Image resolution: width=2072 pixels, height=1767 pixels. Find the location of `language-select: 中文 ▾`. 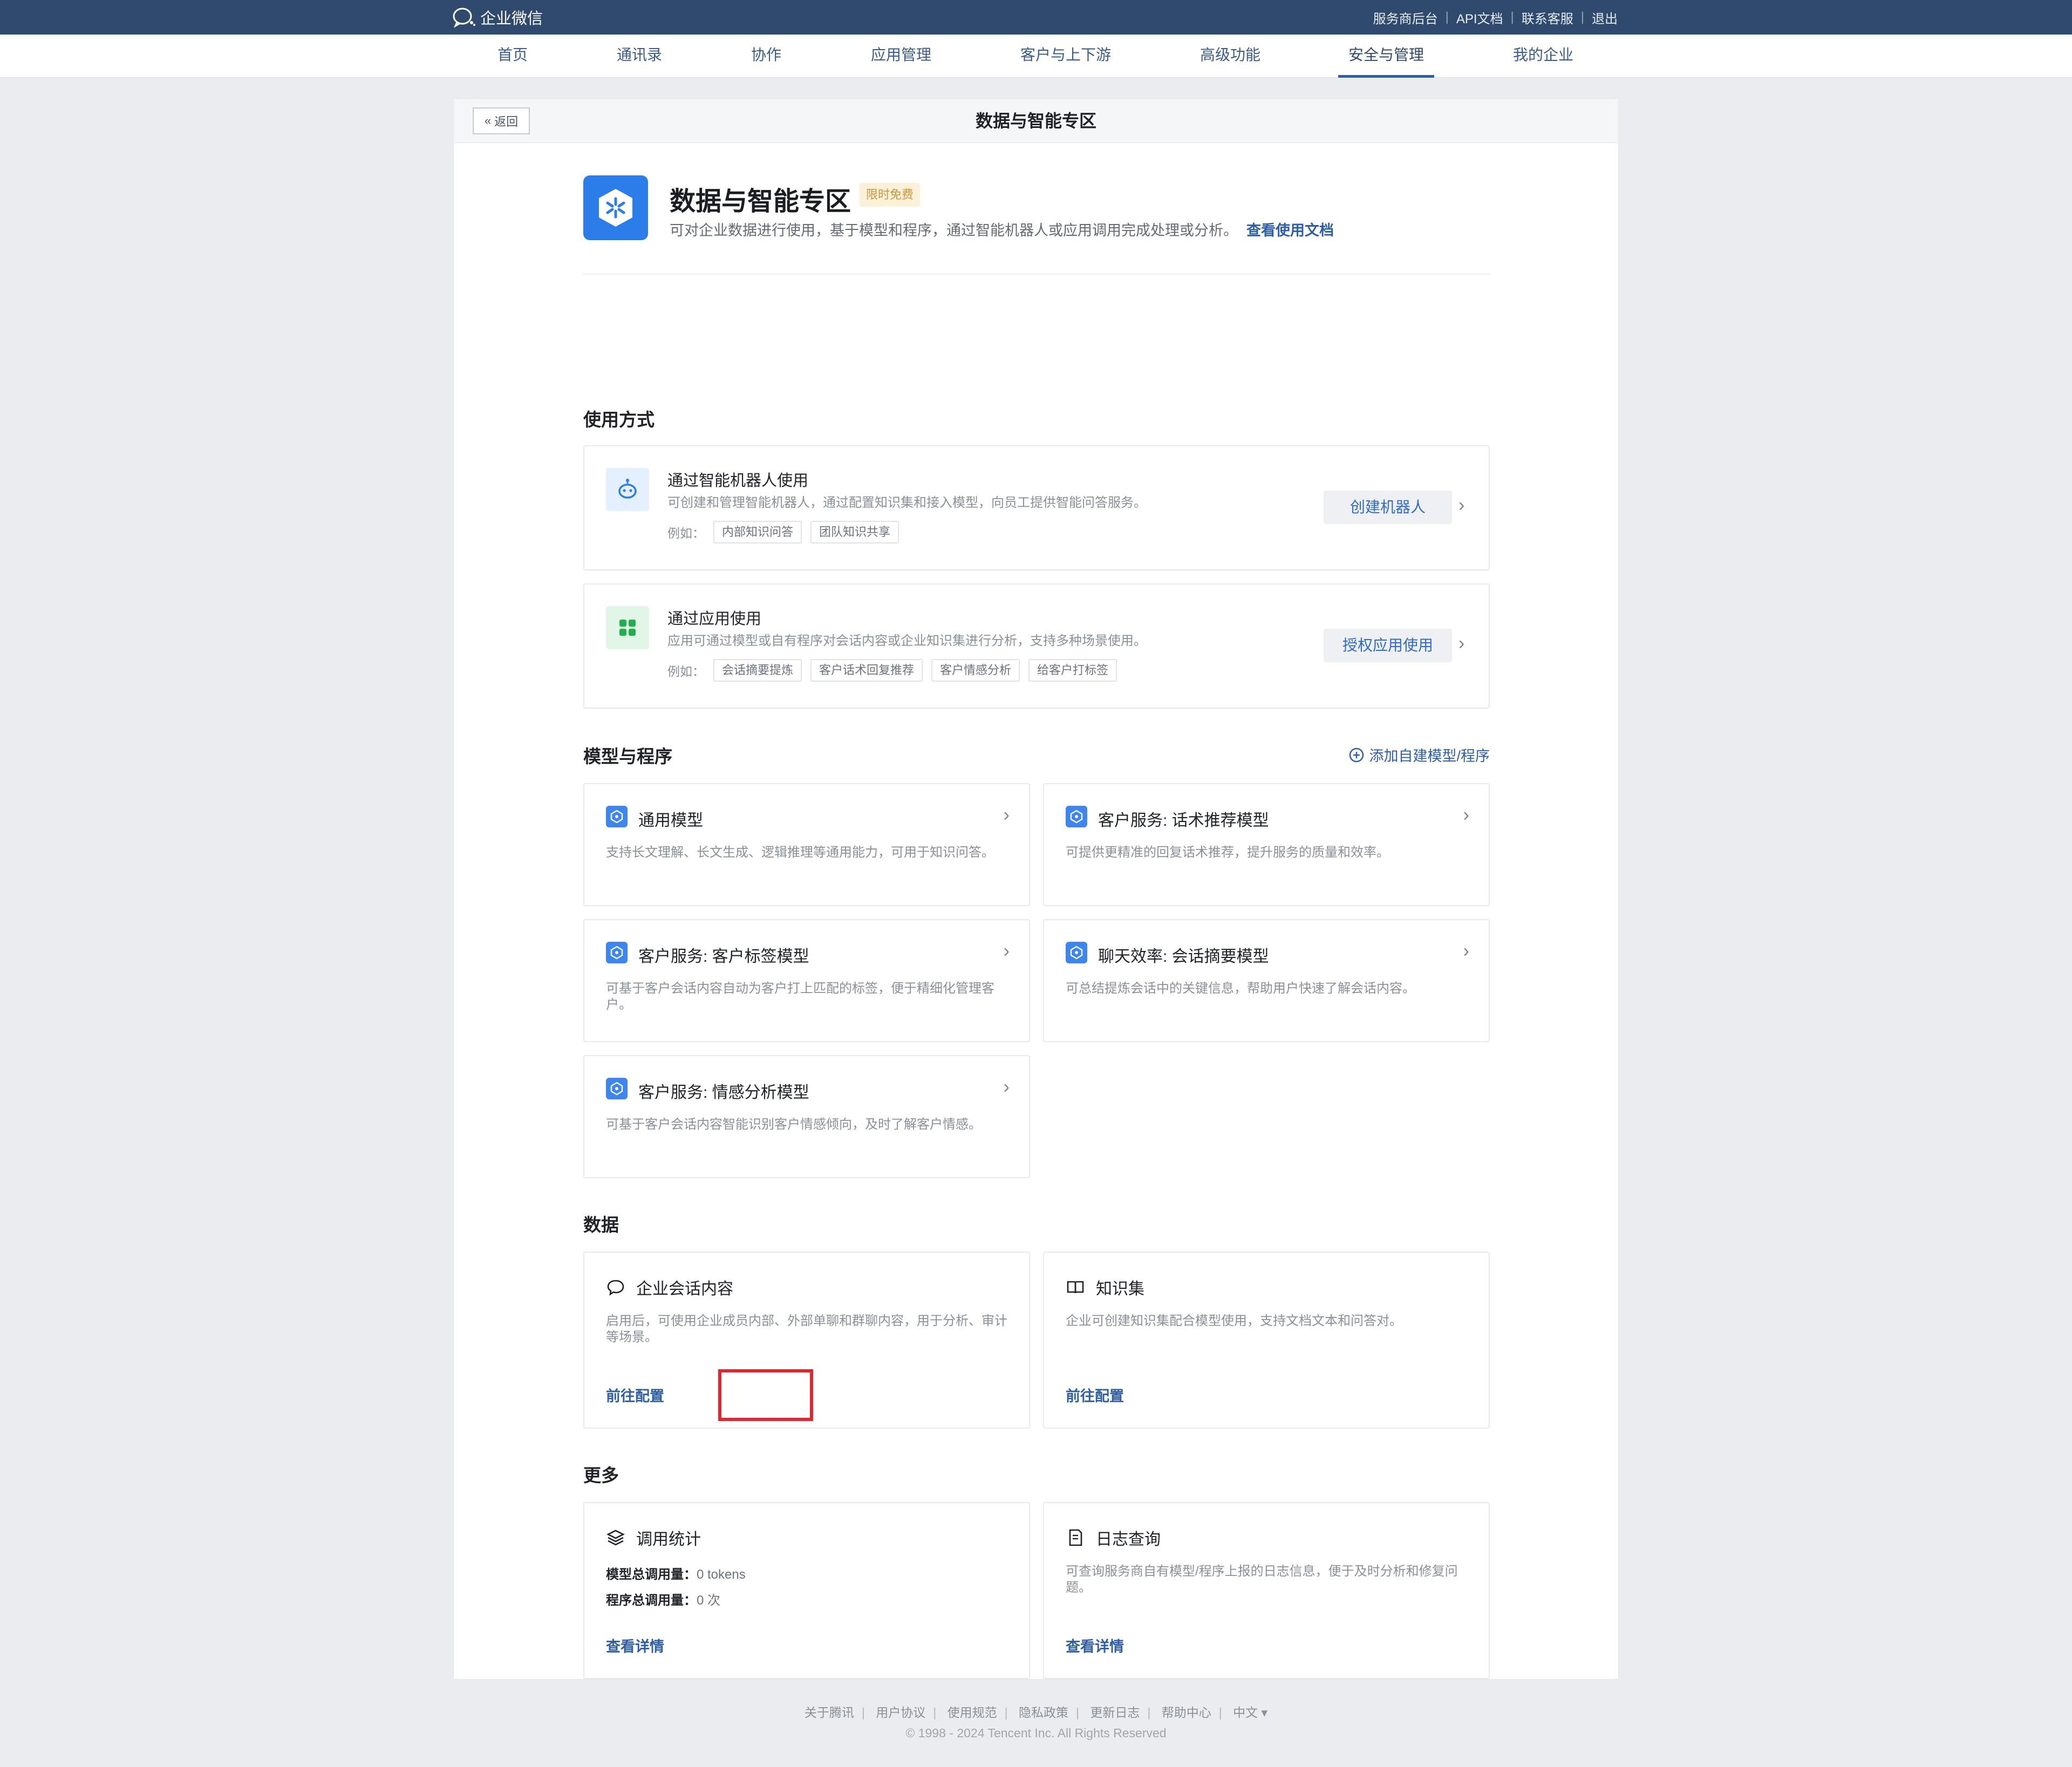

language-select: 中文 ▾ is located at coordinates (1250, 1712).